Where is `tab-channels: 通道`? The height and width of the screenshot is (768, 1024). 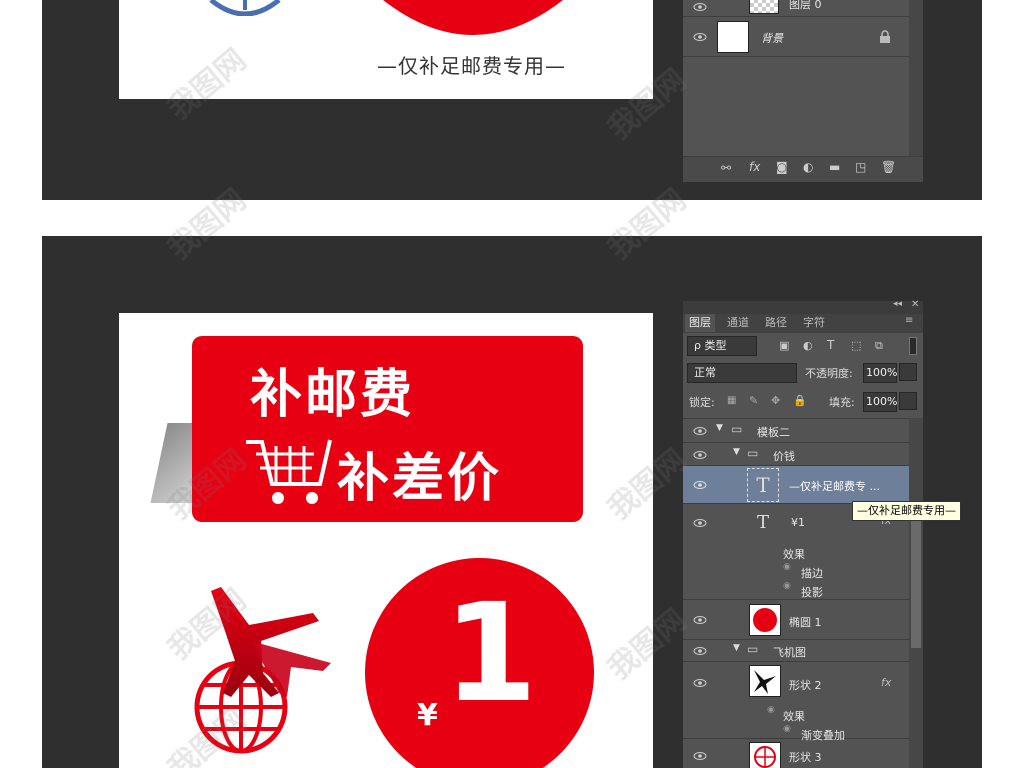 tab-channels: 通道 is located at coordinates (738, 323).